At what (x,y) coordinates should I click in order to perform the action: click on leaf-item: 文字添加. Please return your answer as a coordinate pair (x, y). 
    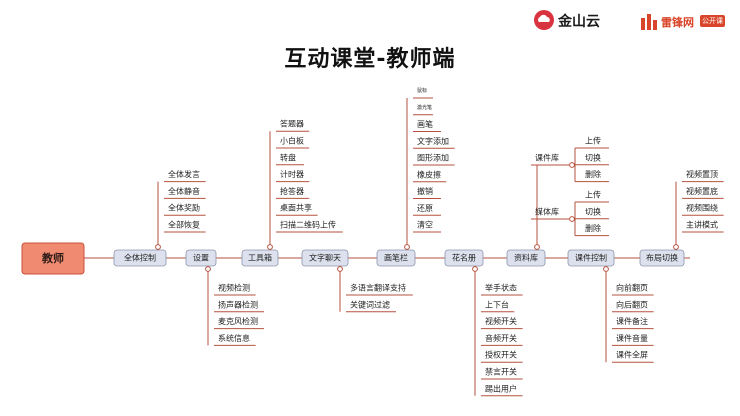
    Looking at the image, I should click on (433, 141).